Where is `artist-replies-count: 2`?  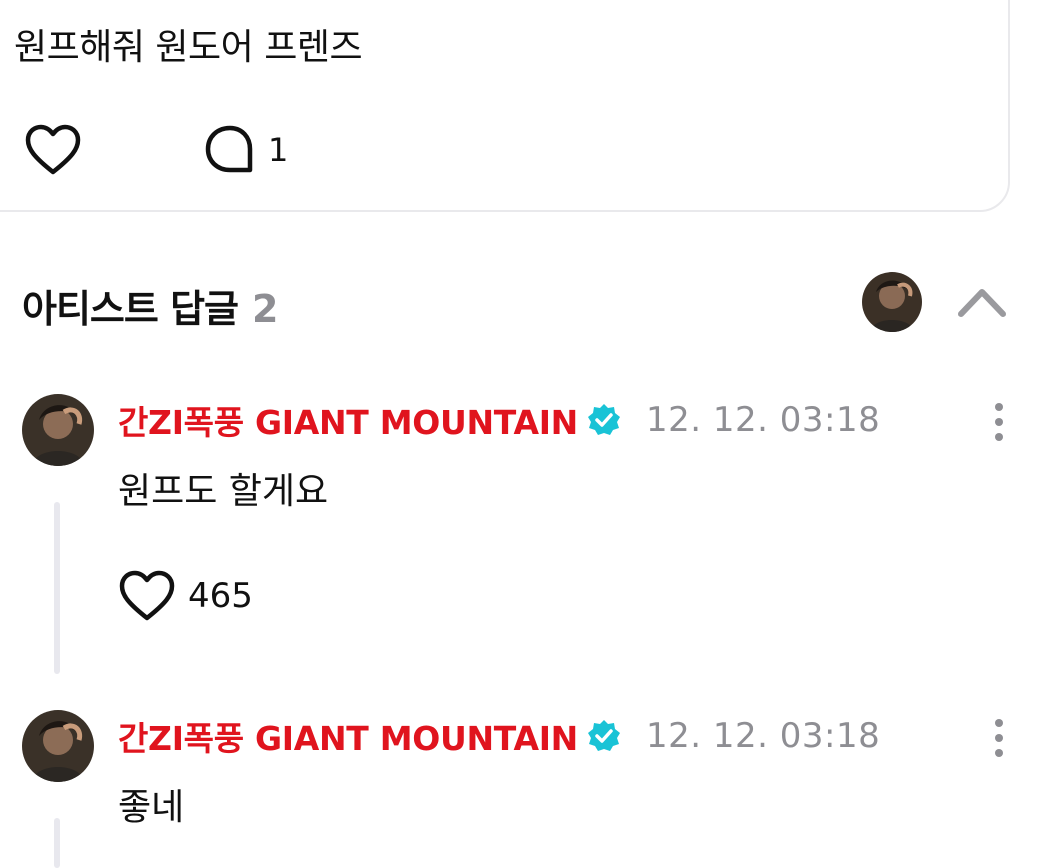
artist-replies-count: 2 is located at coordinates (265, 309).